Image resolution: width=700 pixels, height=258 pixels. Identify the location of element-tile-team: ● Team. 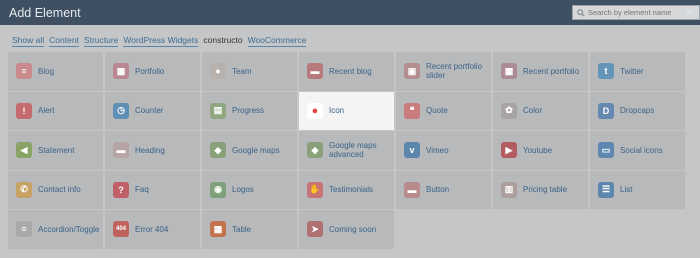
(249, 71).